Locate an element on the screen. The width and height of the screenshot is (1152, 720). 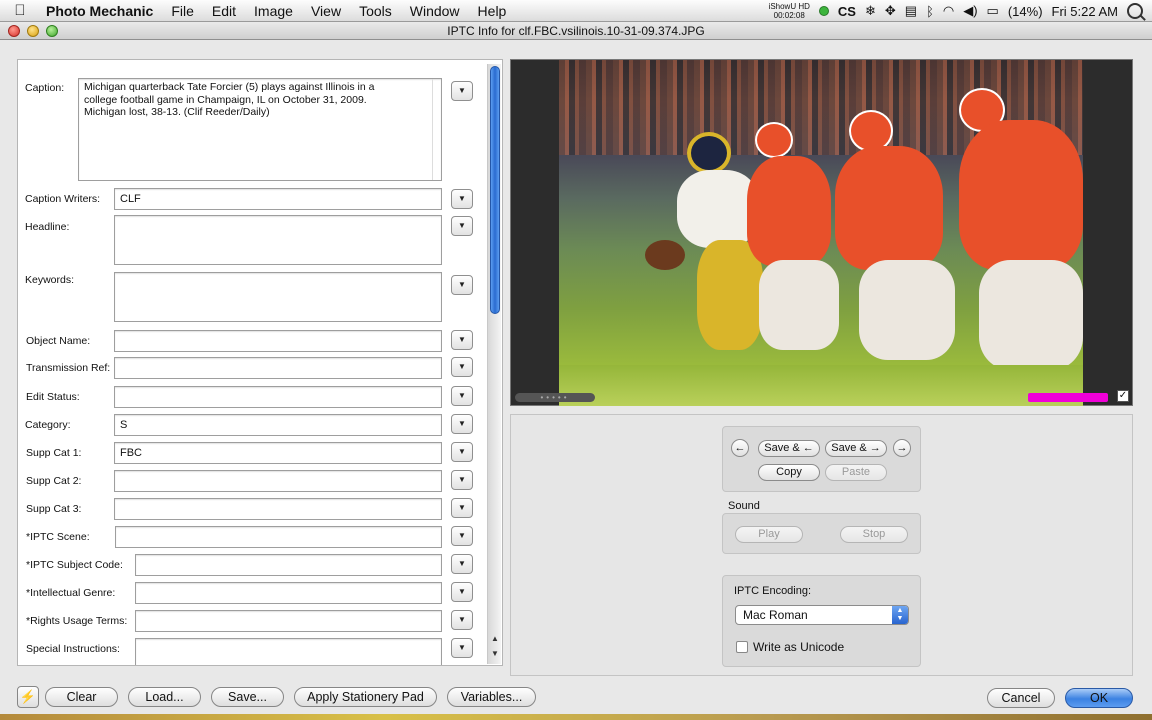
ishowu-name: iShowU HD is located at coordinates (789, 6).